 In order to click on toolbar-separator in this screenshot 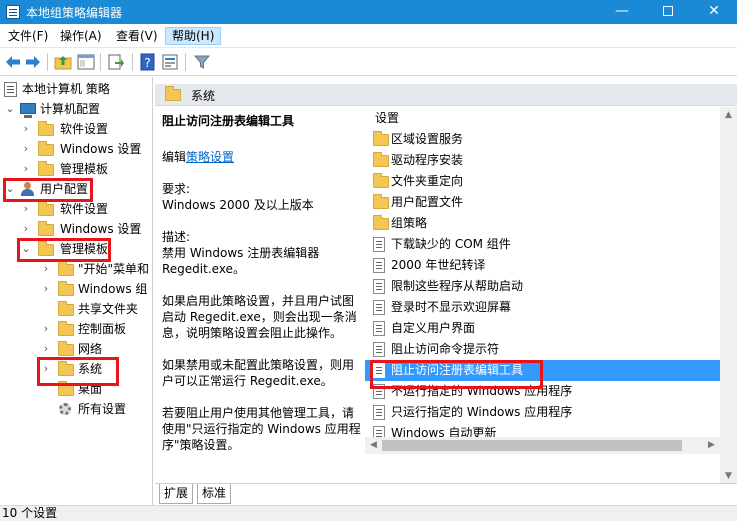, I will do `click(132, 62)`.